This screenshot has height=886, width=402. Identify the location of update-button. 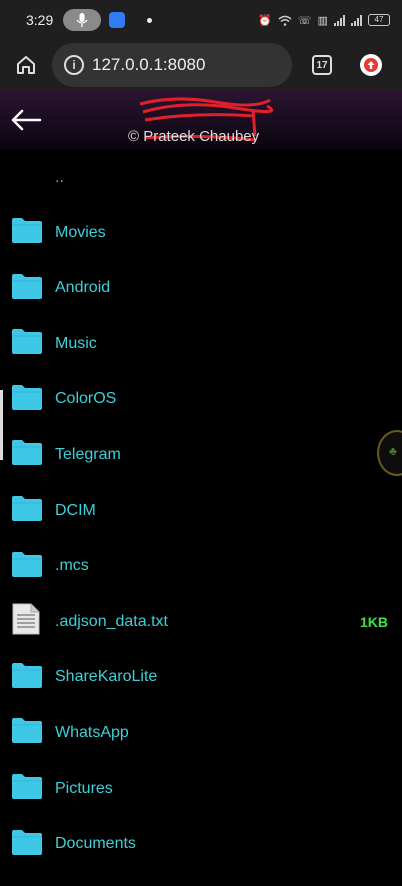
(371, 65).